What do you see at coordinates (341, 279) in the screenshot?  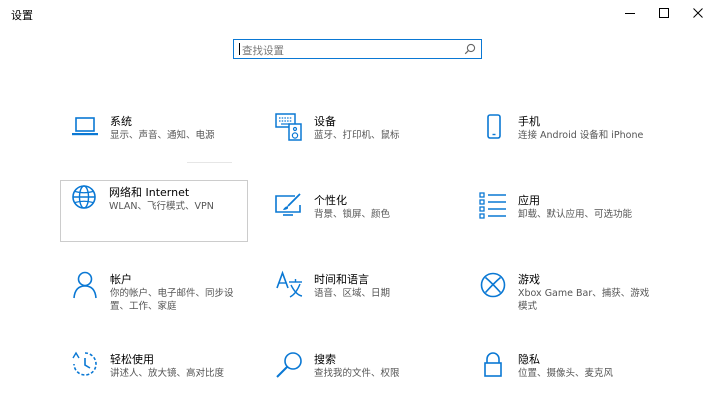 I see `tile-title: 时间和语言` at bounding box center [341, 279].